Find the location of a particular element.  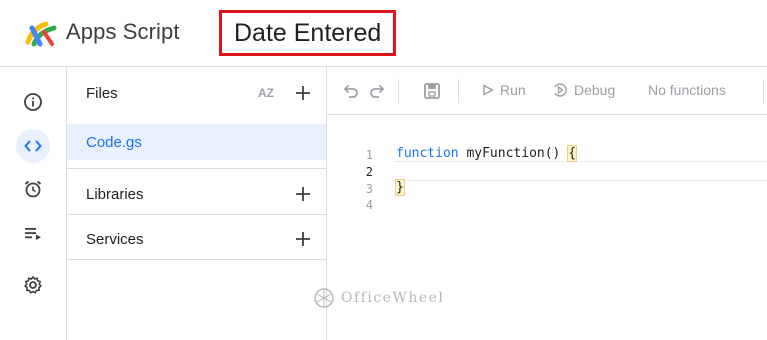

watermark: OfficeWheel is located at coordinates (378, 298).